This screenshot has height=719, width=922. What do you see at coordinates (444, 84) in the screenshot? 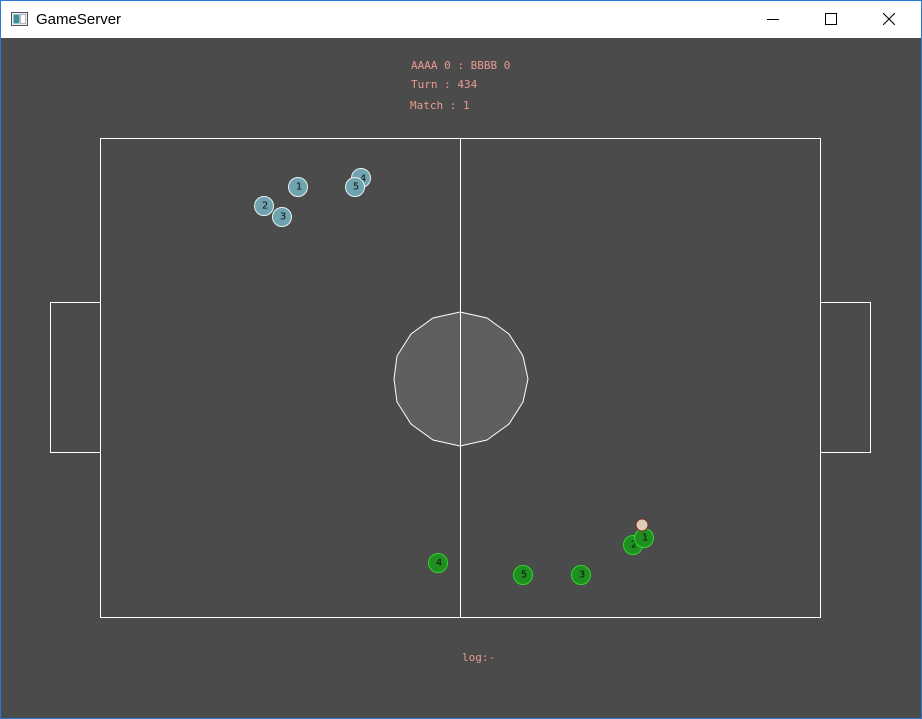
I see `turn-text: Turn : 434` at bounding box center [444, 84].